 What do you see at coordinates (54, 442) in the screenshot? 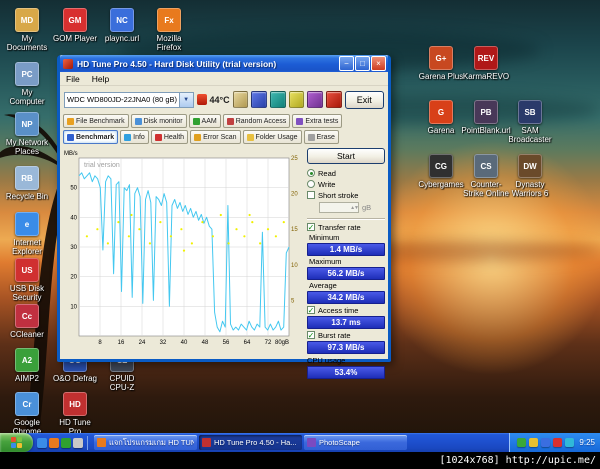
I see `firefox-quicklaunch-icon` at bounding box center [54, 442].